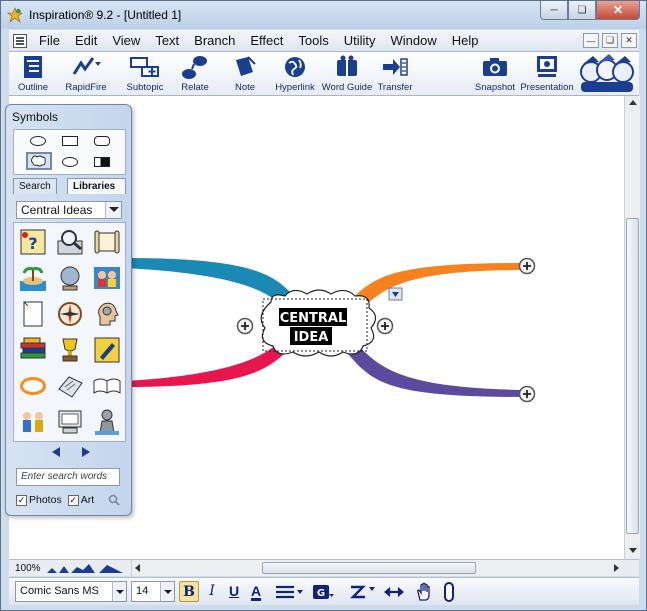 The width and height of the screenshot is (647, 611). What do you see at coordinates (38, 141) in the screenshot?
I see `oval-shape` at bounding box center [38, 141].